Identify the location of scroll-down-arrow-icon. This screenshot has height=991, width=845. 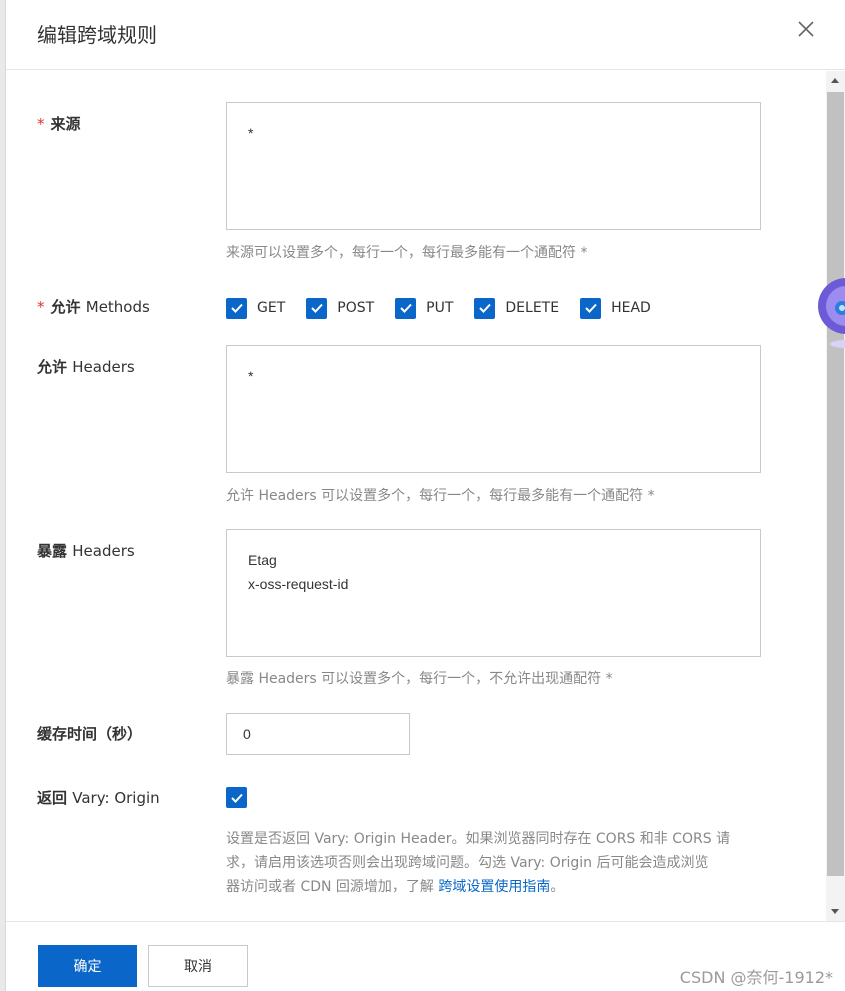
(835, 911).